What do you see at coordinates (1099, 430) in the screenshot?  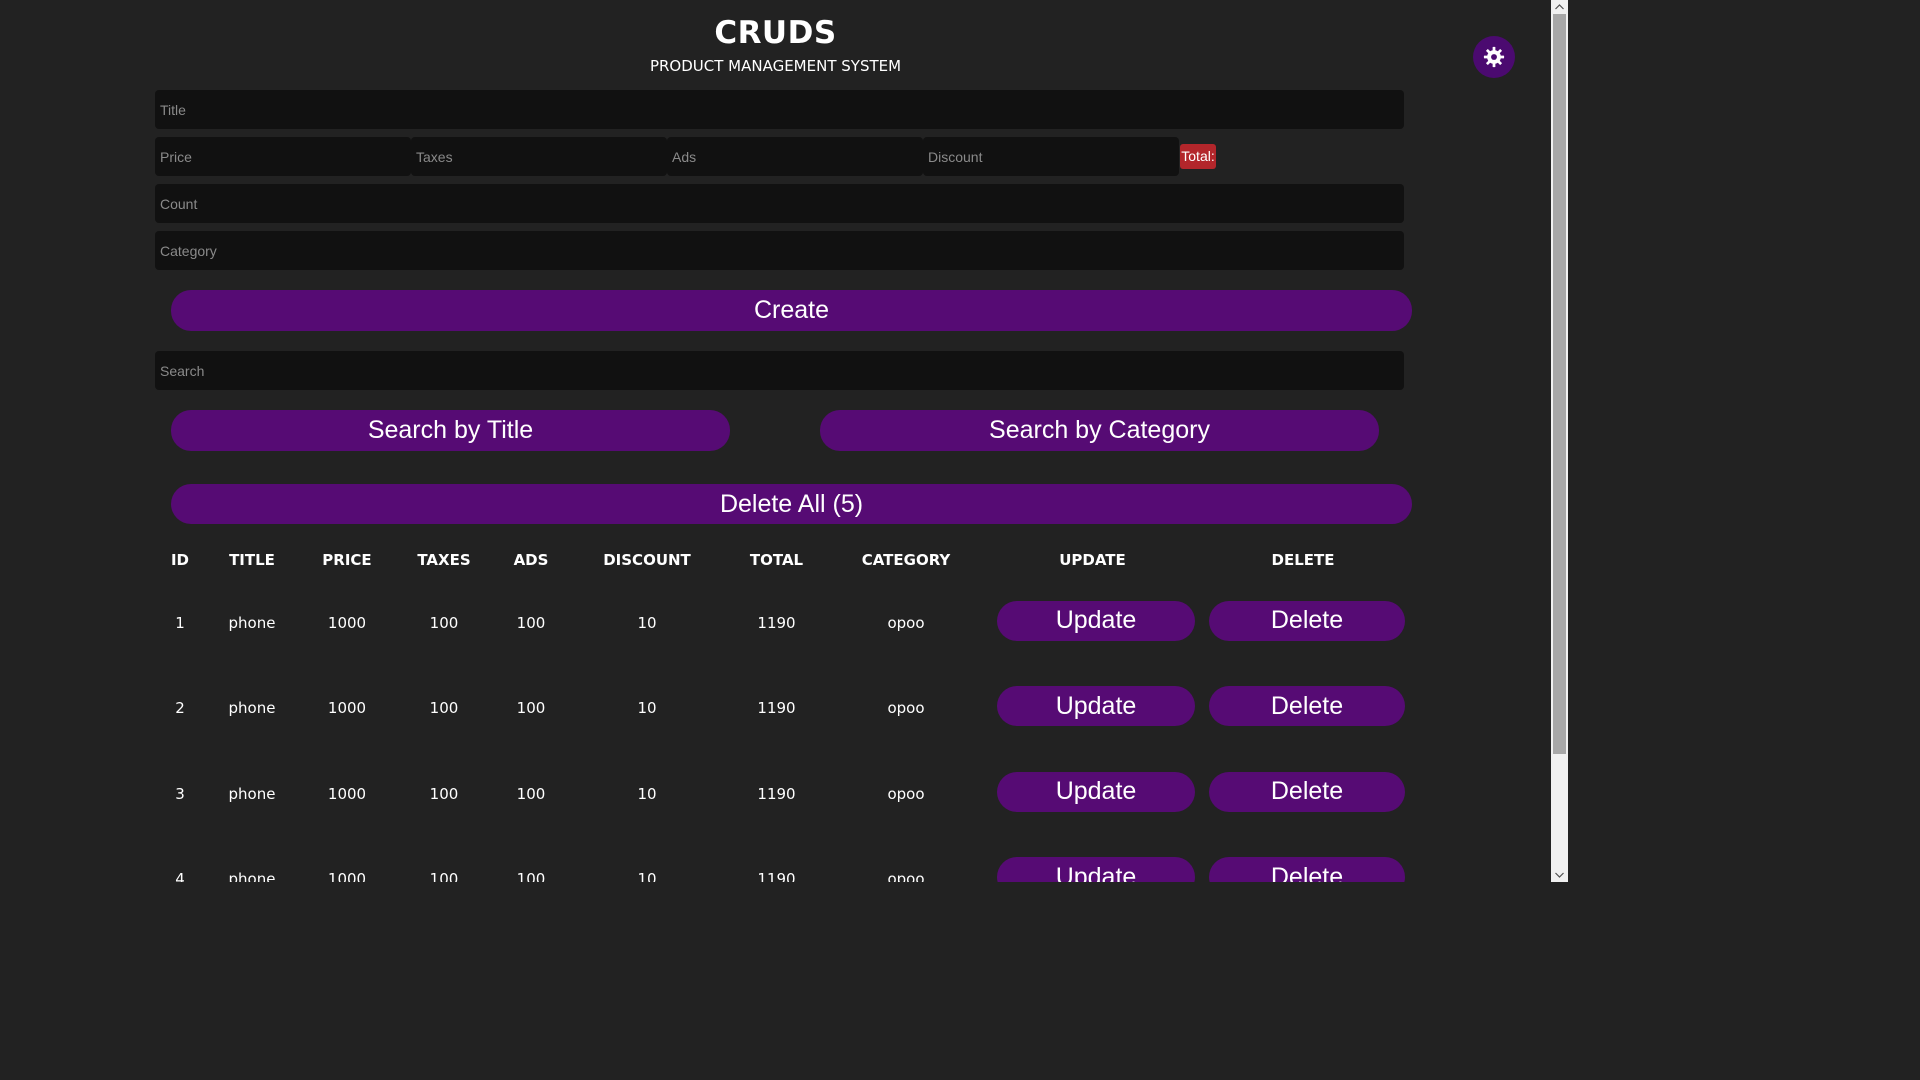 I see `search-by-category-button: Search by Category` at bounding box center [1099, 430].